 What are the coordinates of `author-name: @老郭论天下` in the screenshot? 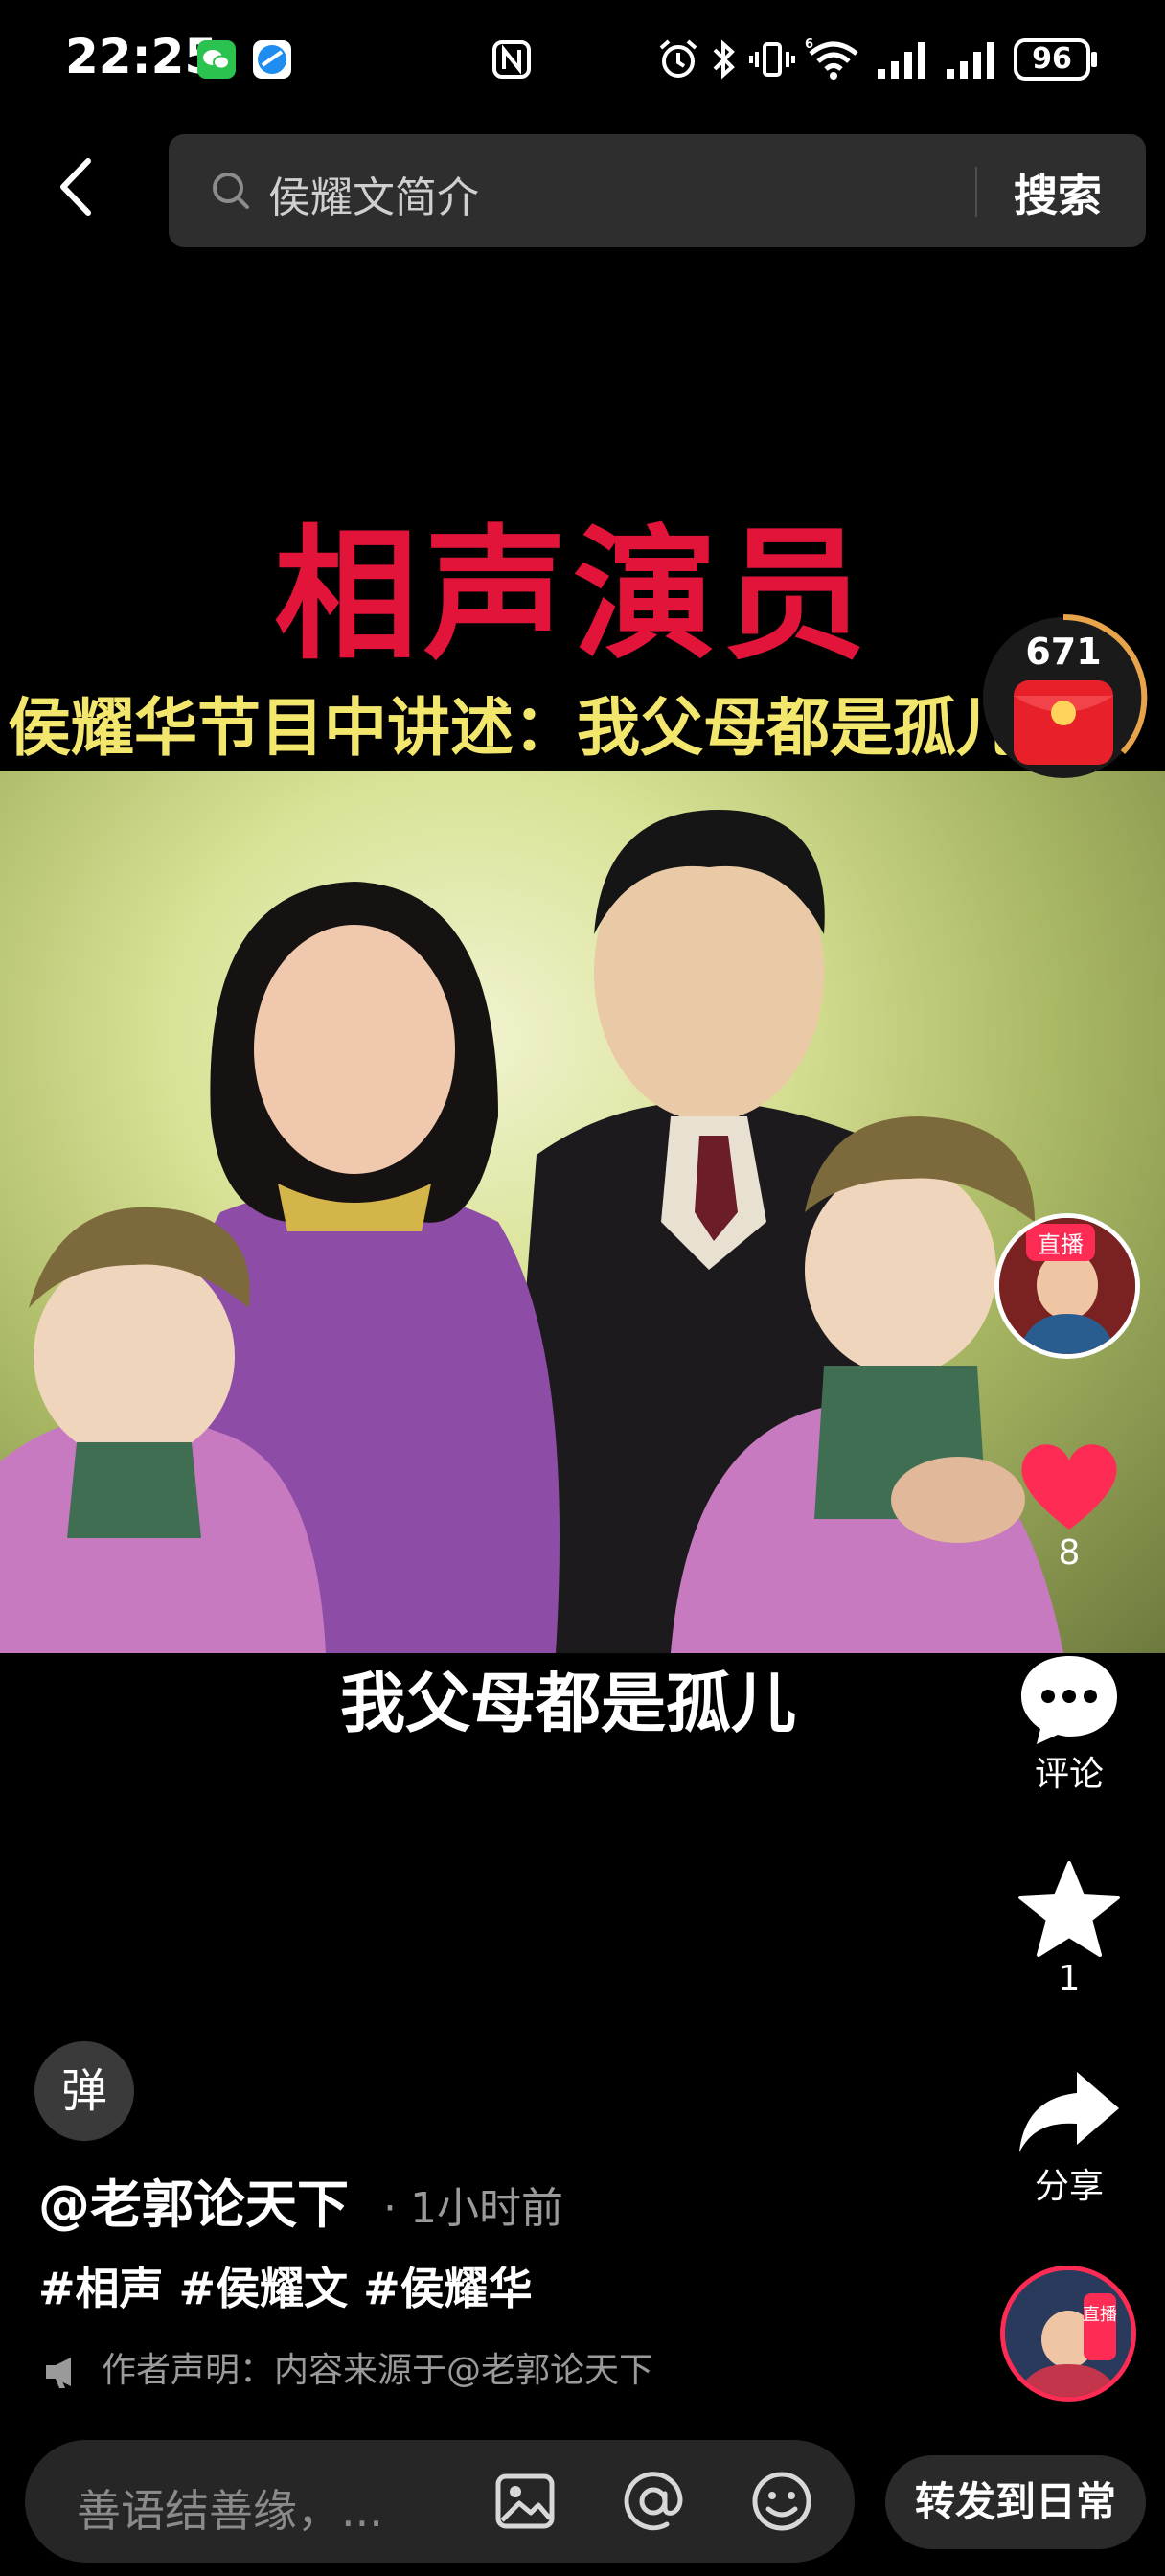 It's located at (193, 2200).